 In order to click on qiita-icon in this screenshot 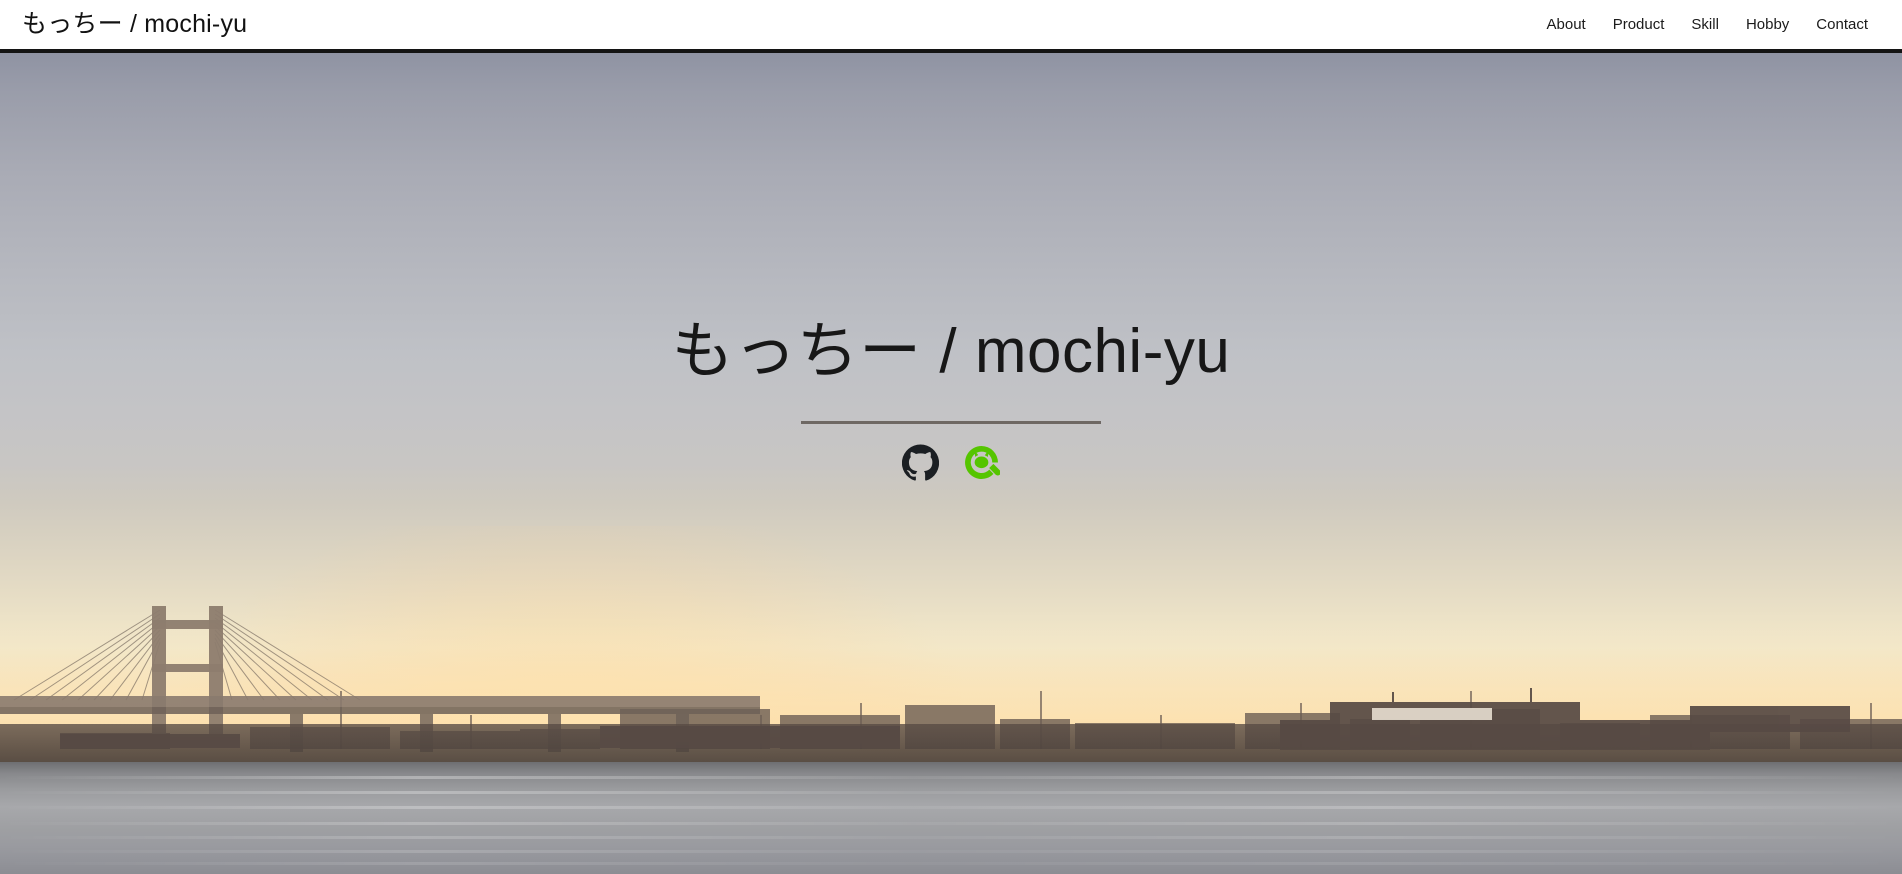, I will do `click(982, 463)`.